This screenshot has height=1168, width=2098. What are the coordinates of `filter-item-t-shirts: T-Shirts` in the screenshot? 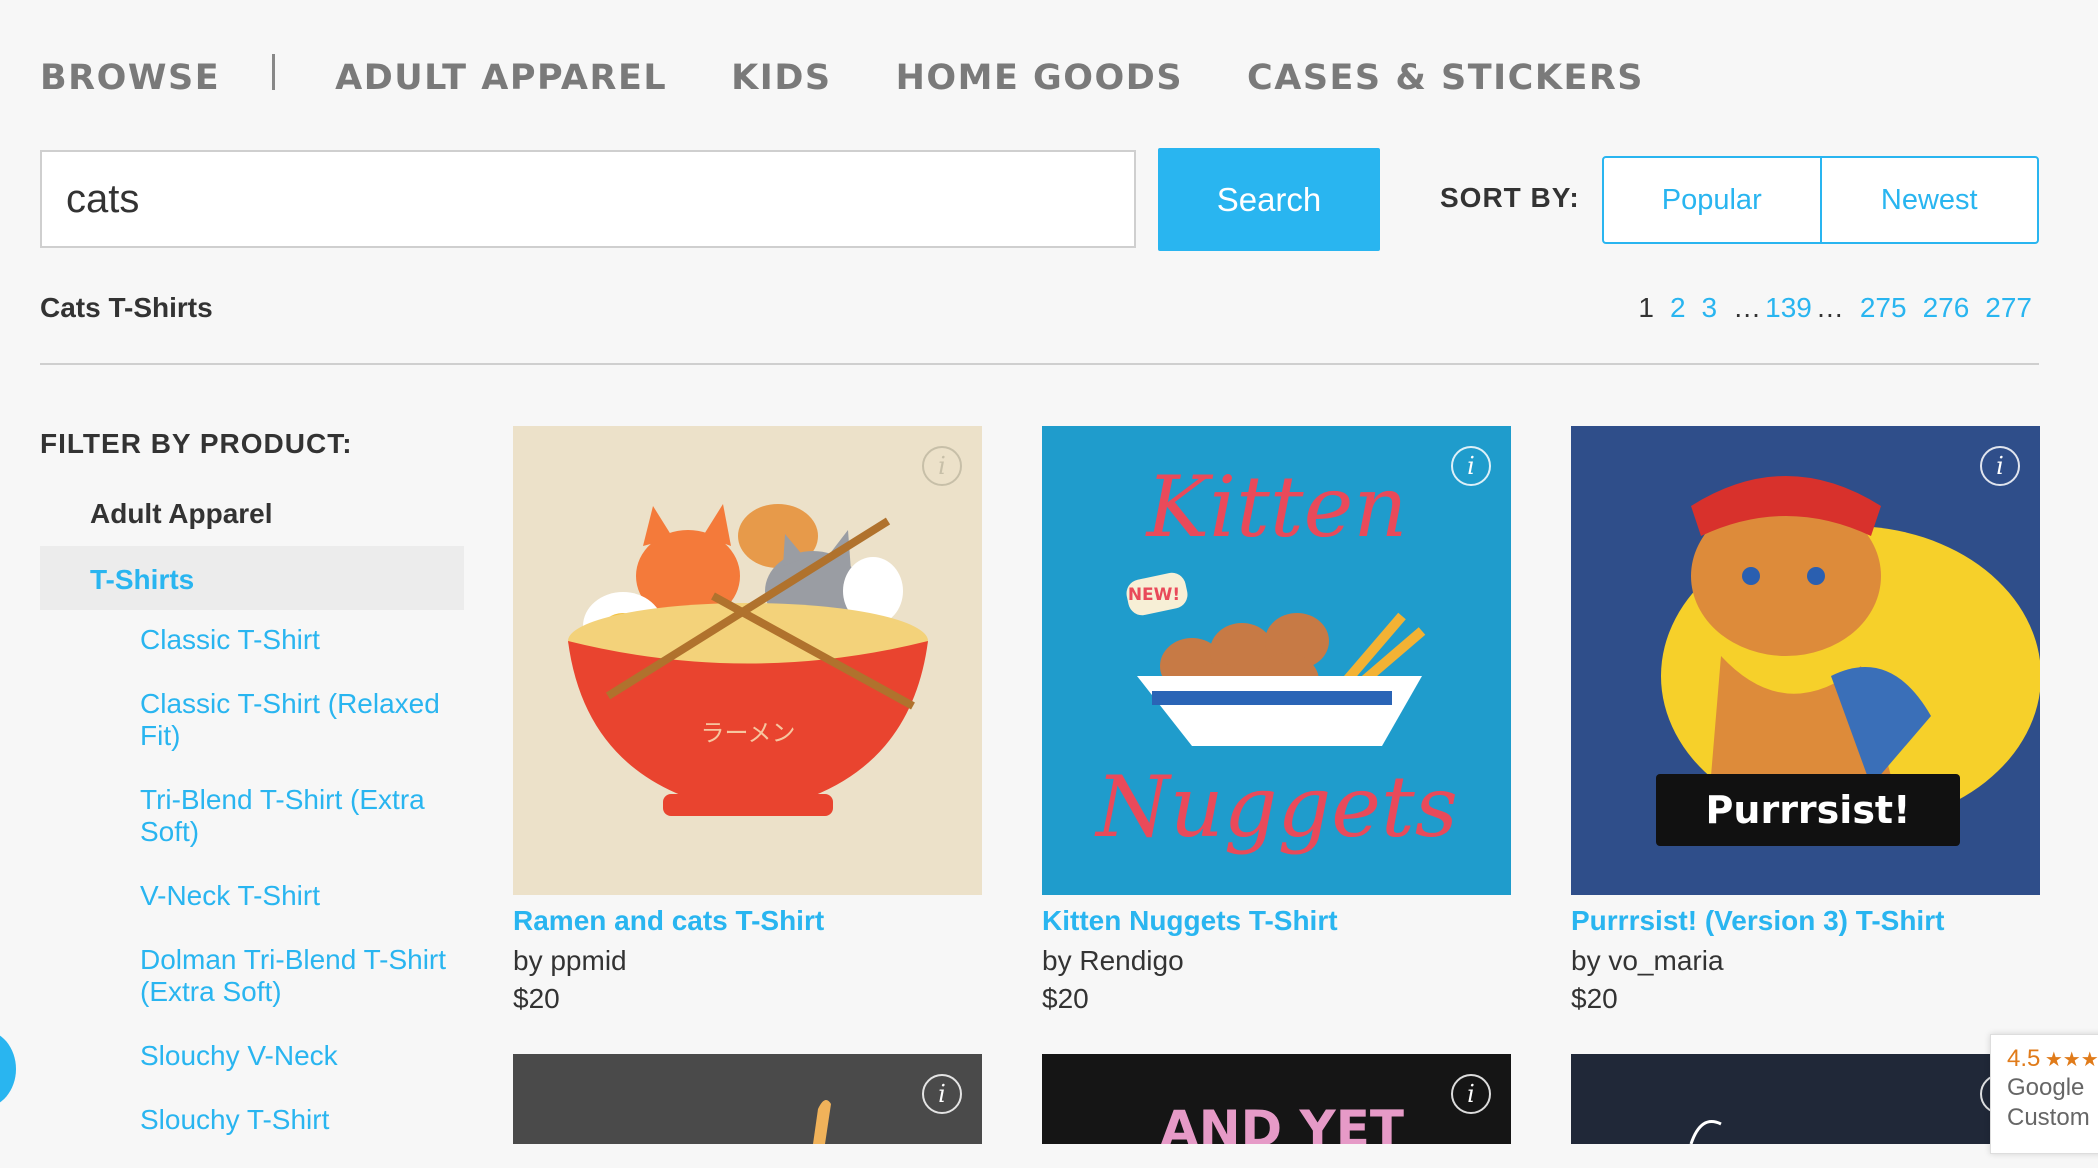 It's located at (252, 578).